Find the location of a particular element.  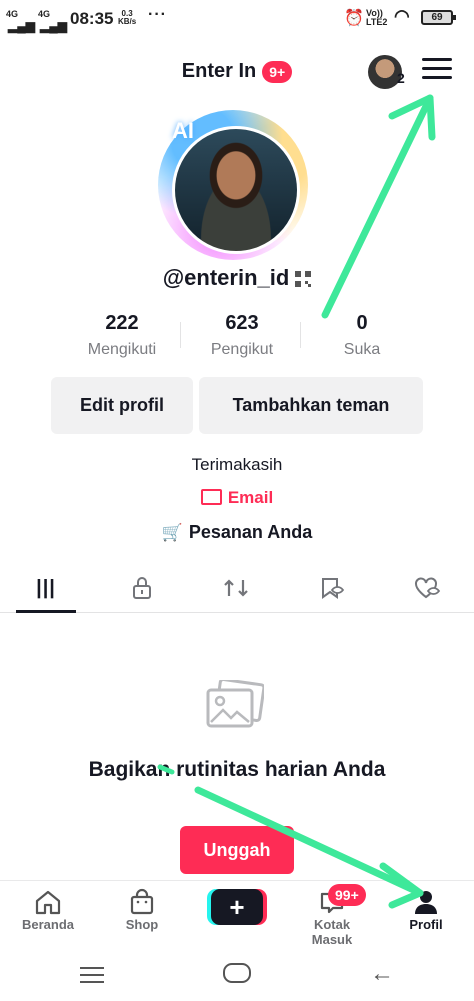

email-link: Email is located at coordinates (237, 498).